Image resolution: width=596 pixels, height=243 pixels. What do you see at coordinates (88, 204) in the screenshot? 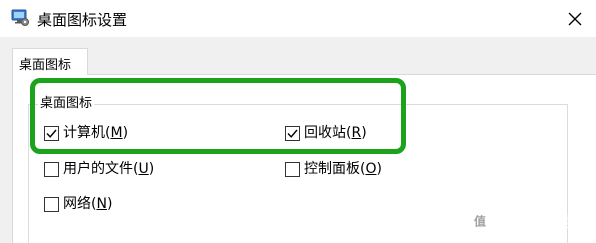
I see `checkbox-label: 网络(N)` at bounding box center [88, 204].